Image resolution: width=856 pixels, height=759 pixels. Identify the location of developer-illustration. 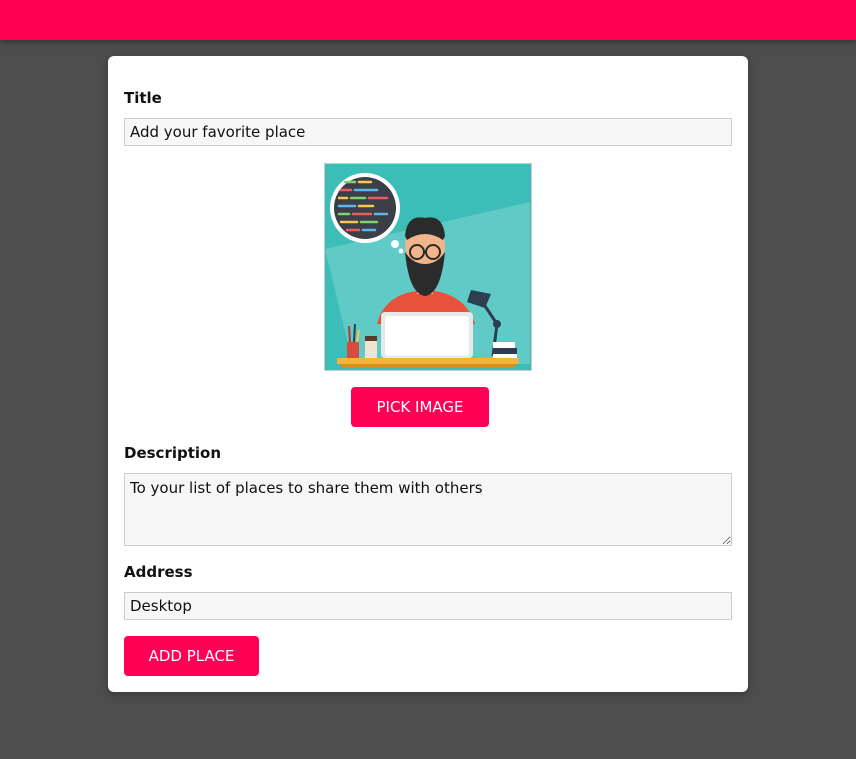
(428, 267).